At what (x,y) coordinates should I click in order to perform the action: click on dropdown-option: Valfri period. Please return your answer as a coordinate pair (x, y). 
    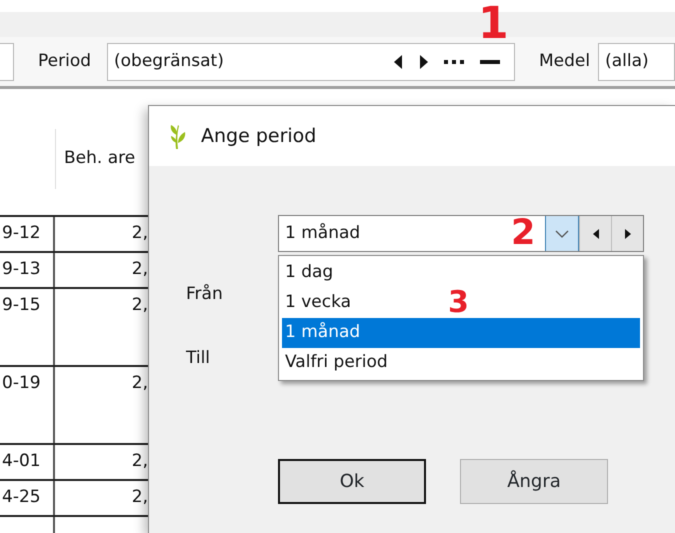
    Looking at the image, I should click on (461, 363).